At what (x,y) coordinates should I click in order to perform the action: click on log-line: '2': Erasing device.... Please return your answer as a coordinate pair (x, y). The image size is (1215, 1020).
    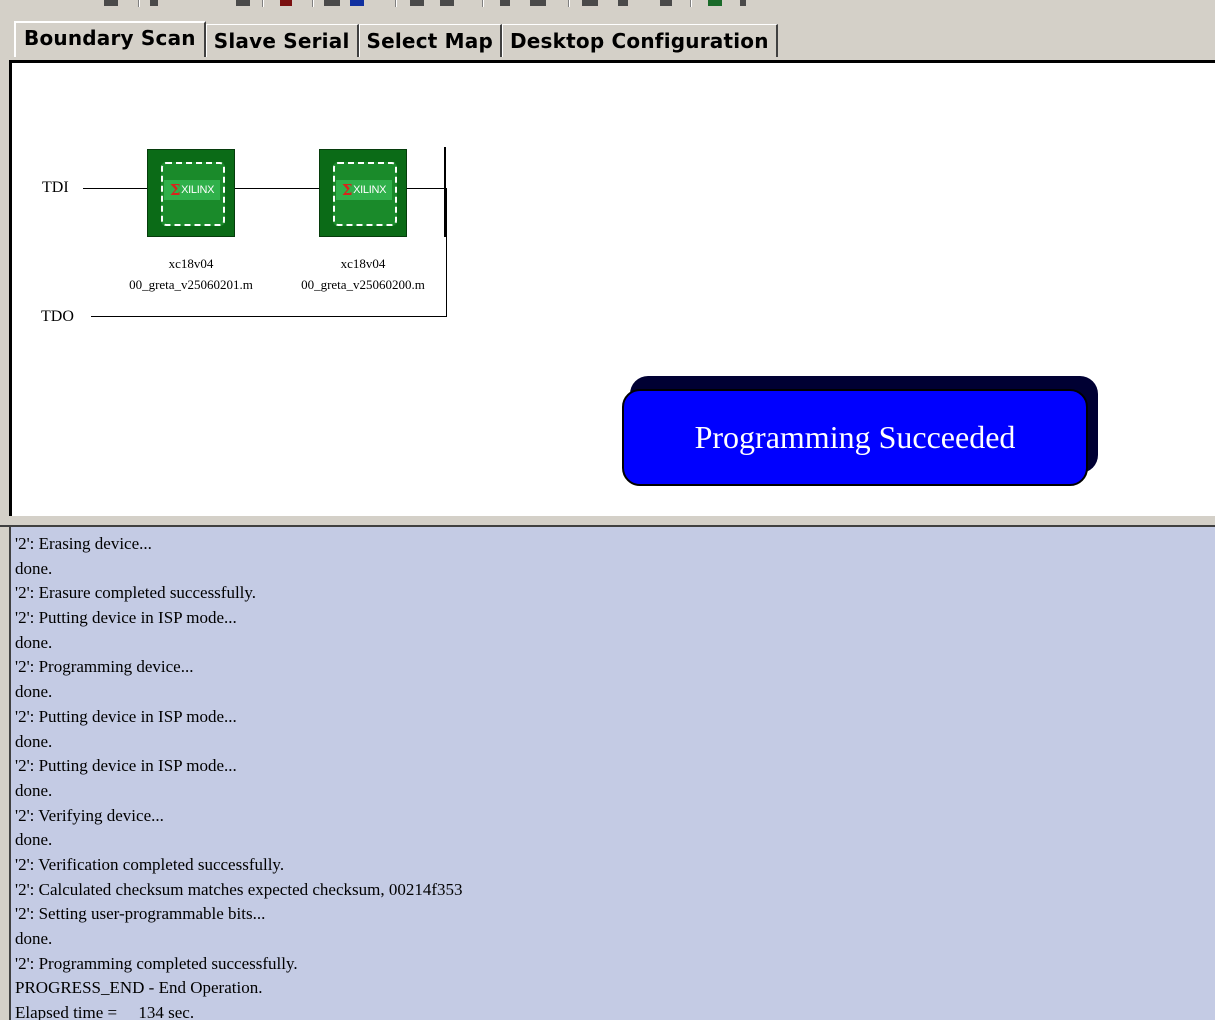
    Looking at the image, I should click on (83, 543).